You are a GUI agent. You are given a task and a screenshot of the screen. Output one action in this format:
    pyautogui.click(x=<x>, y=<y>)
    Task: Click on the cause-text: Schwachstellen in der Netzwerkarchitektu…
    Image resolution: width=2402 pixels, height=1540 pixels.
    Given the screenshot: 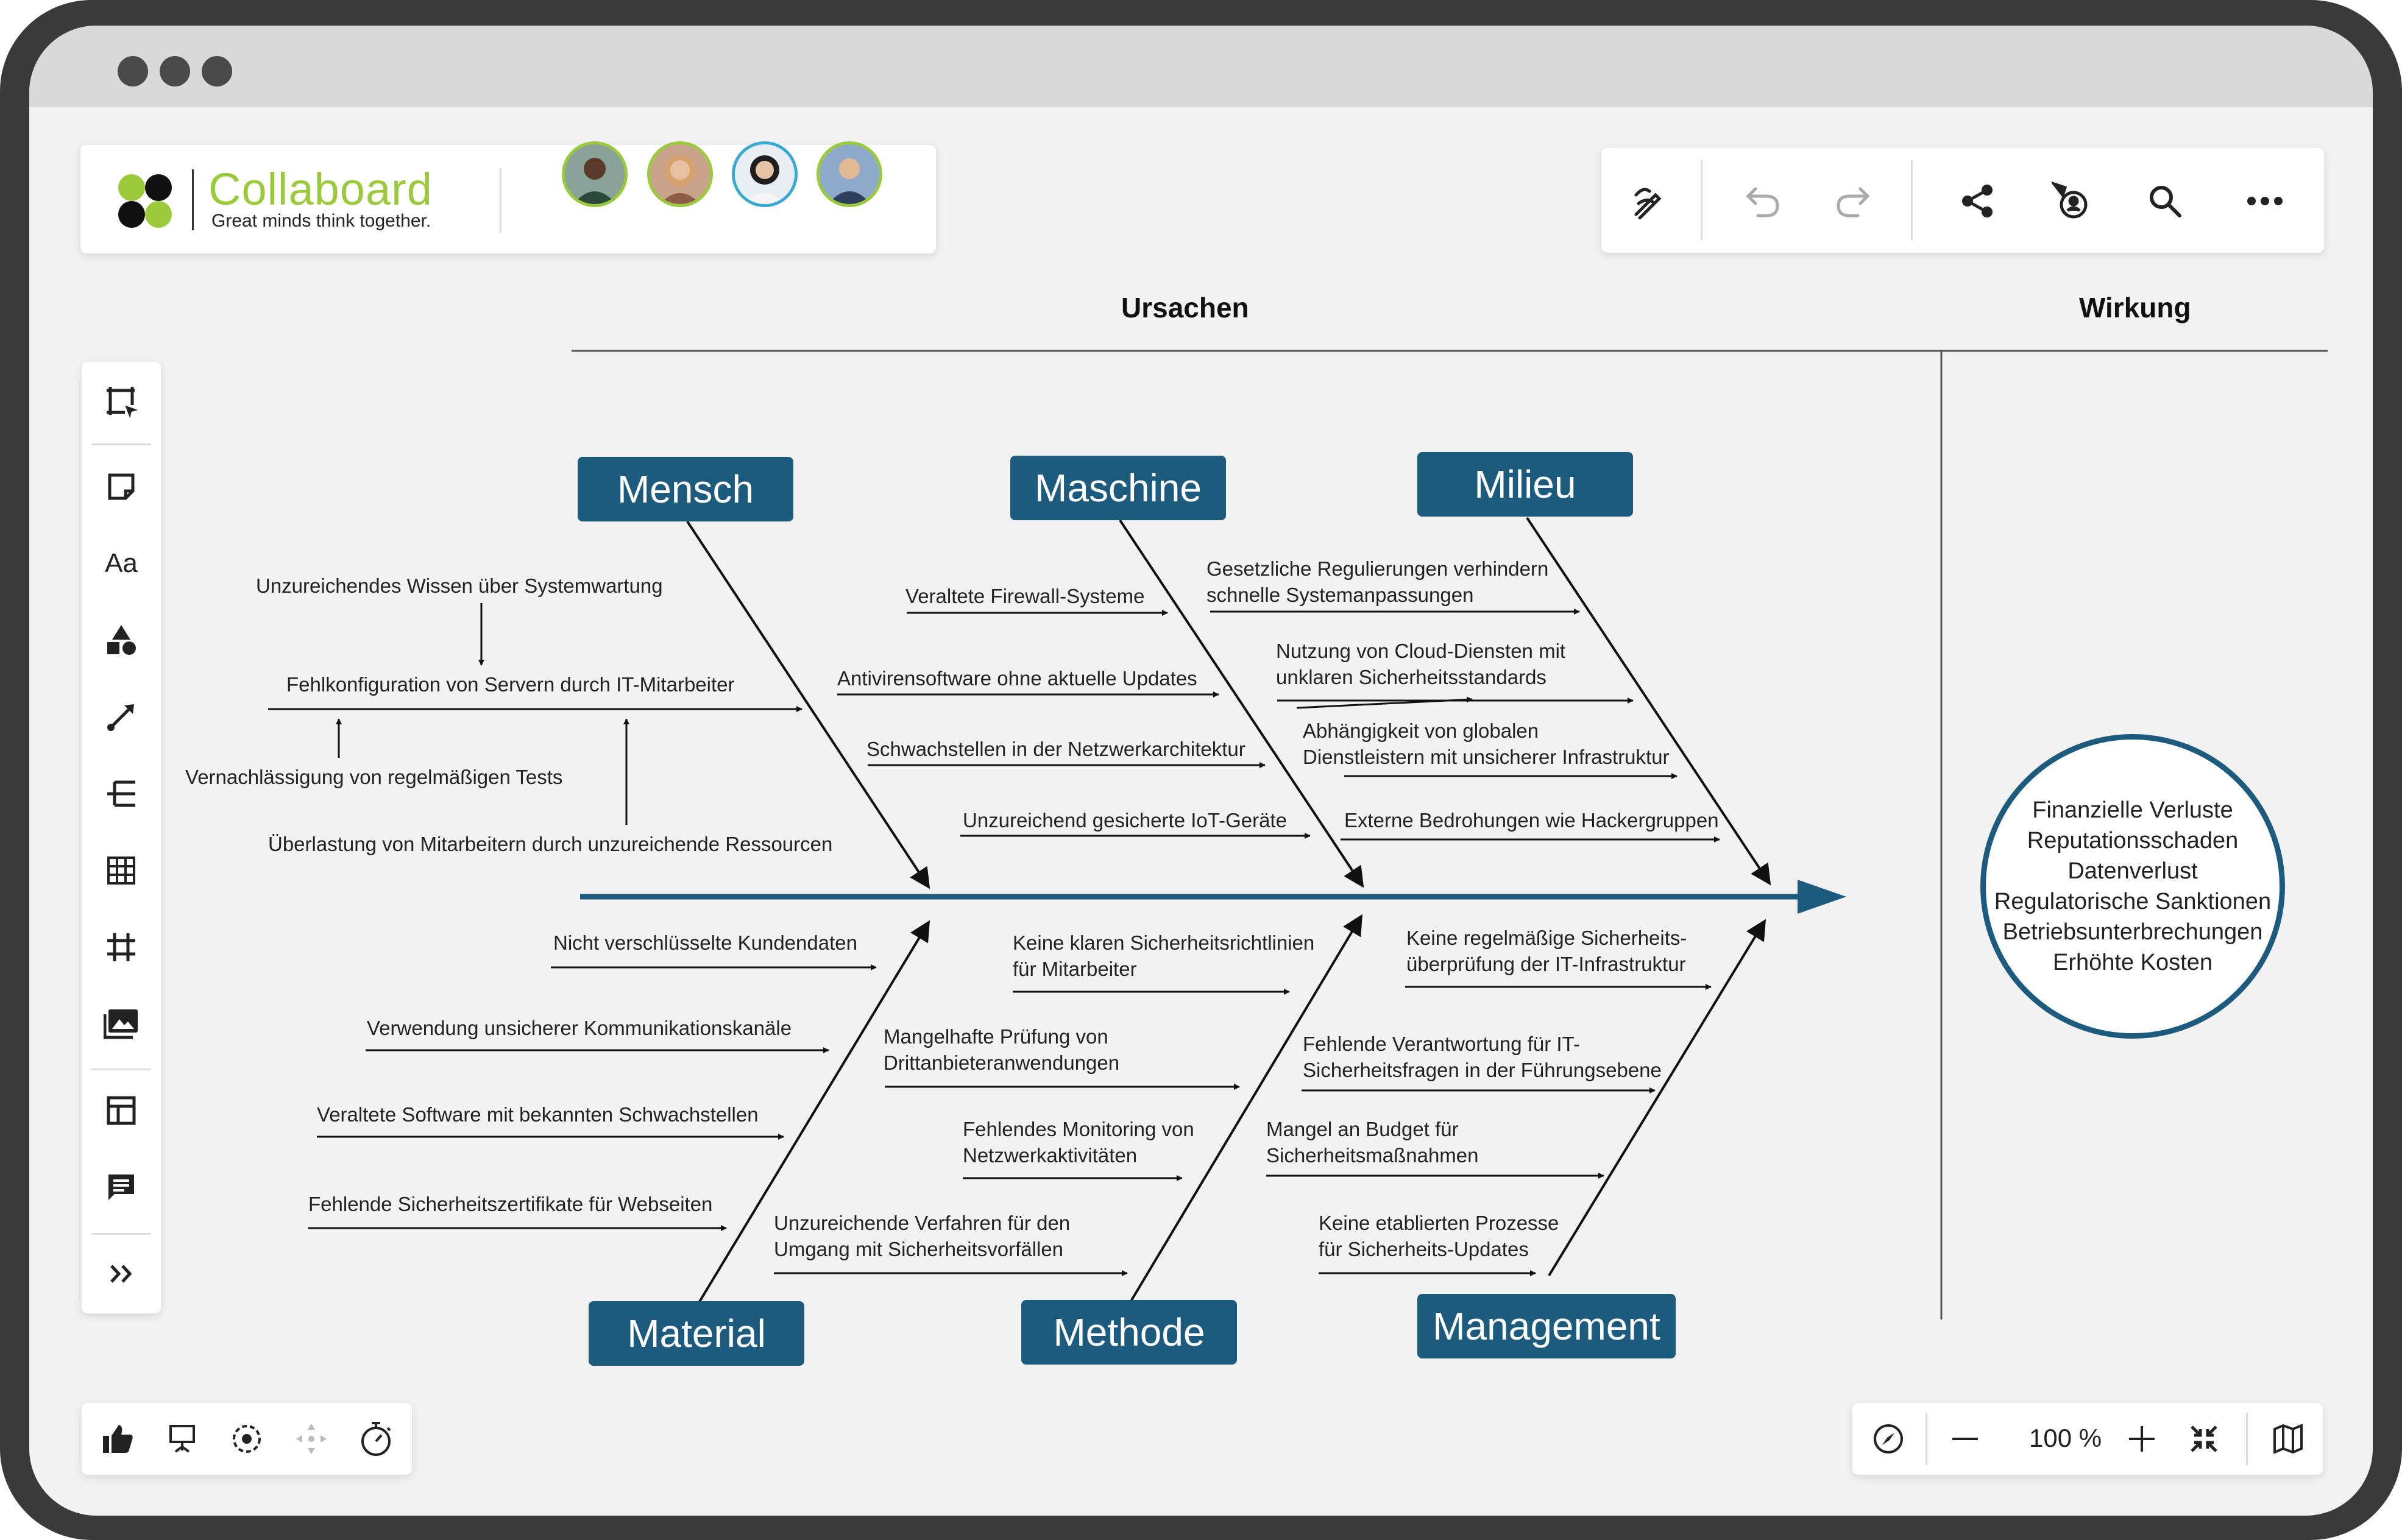 What is the action you would take?
    pyautogui.click(x=1055, y=749)
    